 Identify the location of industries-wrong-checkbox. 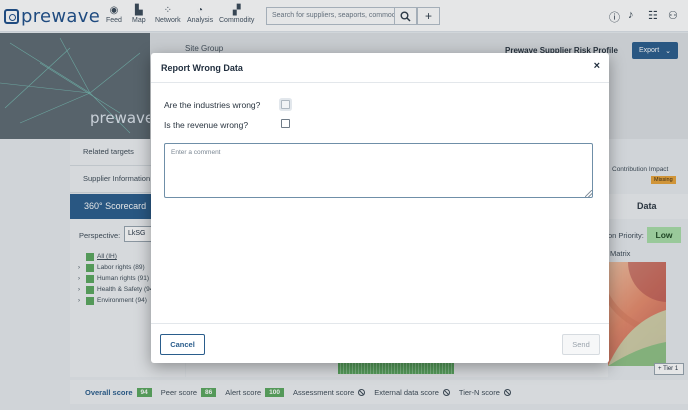
(285, 104).